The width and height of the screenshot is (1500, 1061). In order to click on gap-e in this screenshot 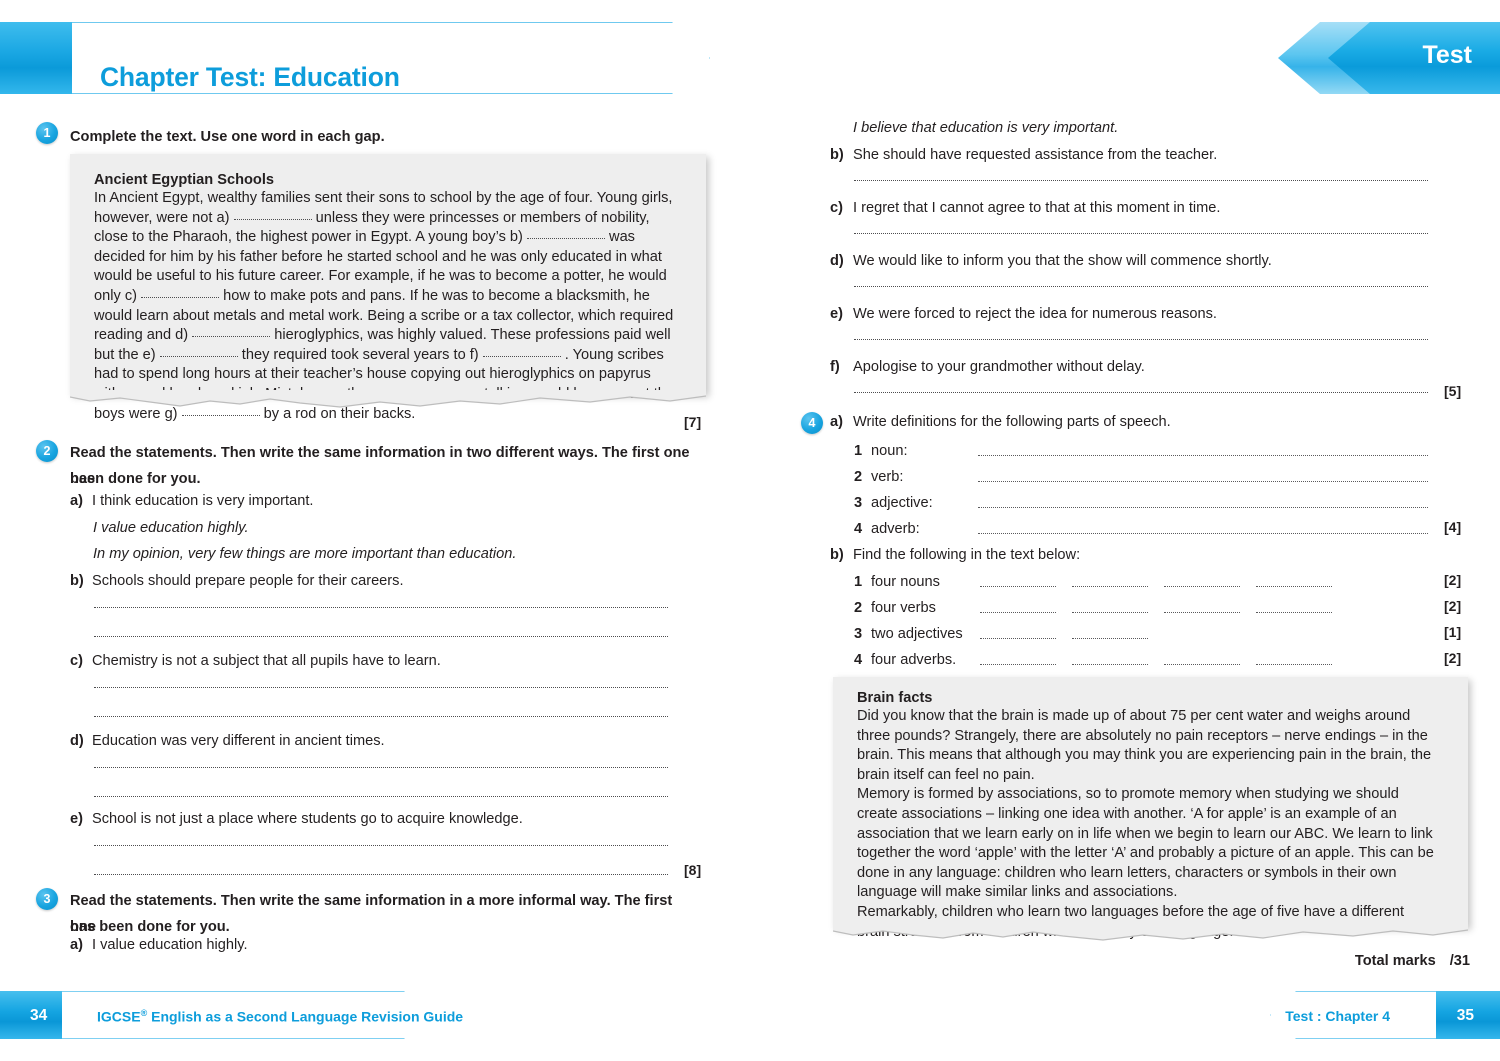, I will do `click(198, 352)`.